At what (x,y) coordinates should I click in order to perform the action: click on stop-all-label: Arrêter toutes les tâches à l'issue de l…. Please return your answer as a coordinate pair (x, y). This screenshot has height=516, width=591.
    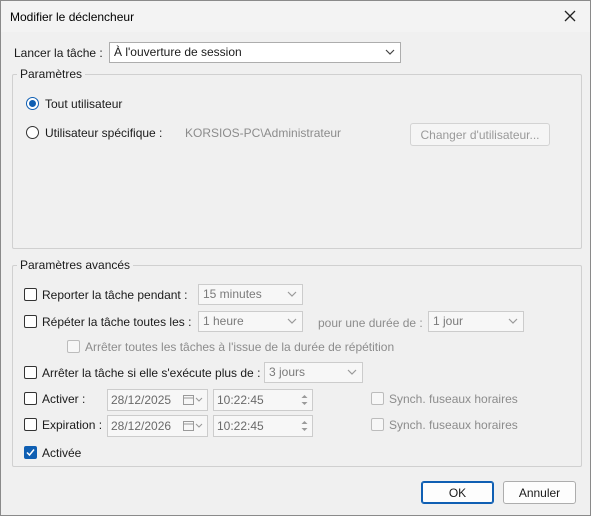
    Looking at the image, I should click on (240, 347).